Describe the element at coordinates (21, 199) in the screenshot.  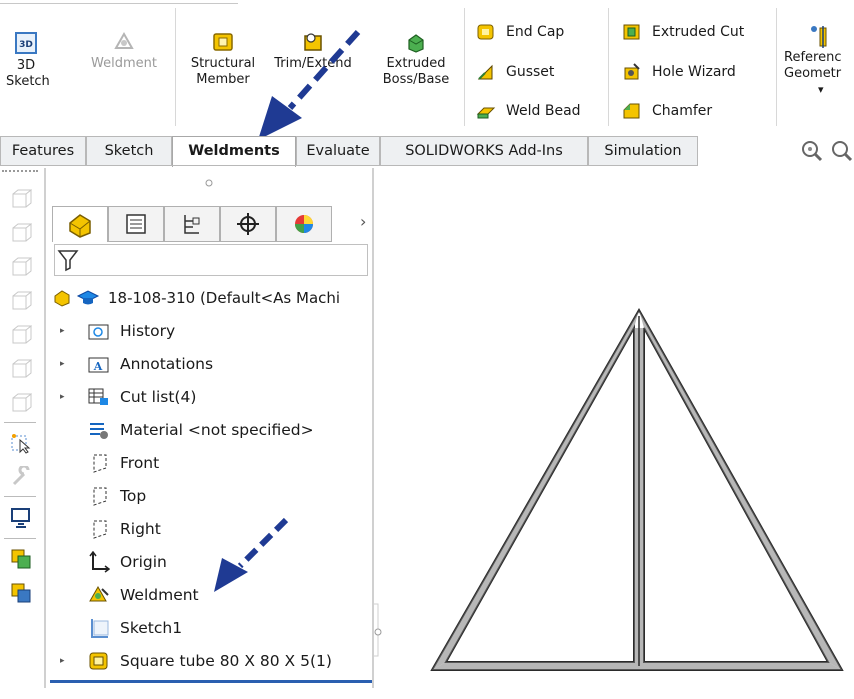
I see `view-orientation-icon` at that location.